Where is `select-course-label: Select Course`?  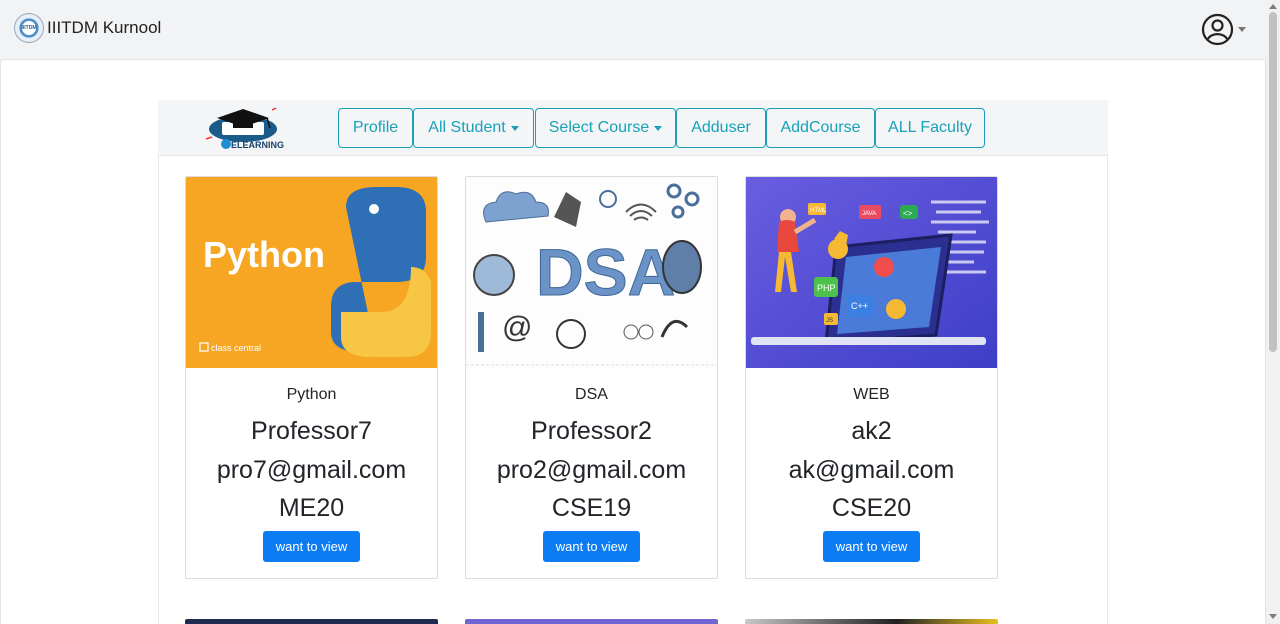
select-course-label: Select Course is located at coordinates (599, 127).